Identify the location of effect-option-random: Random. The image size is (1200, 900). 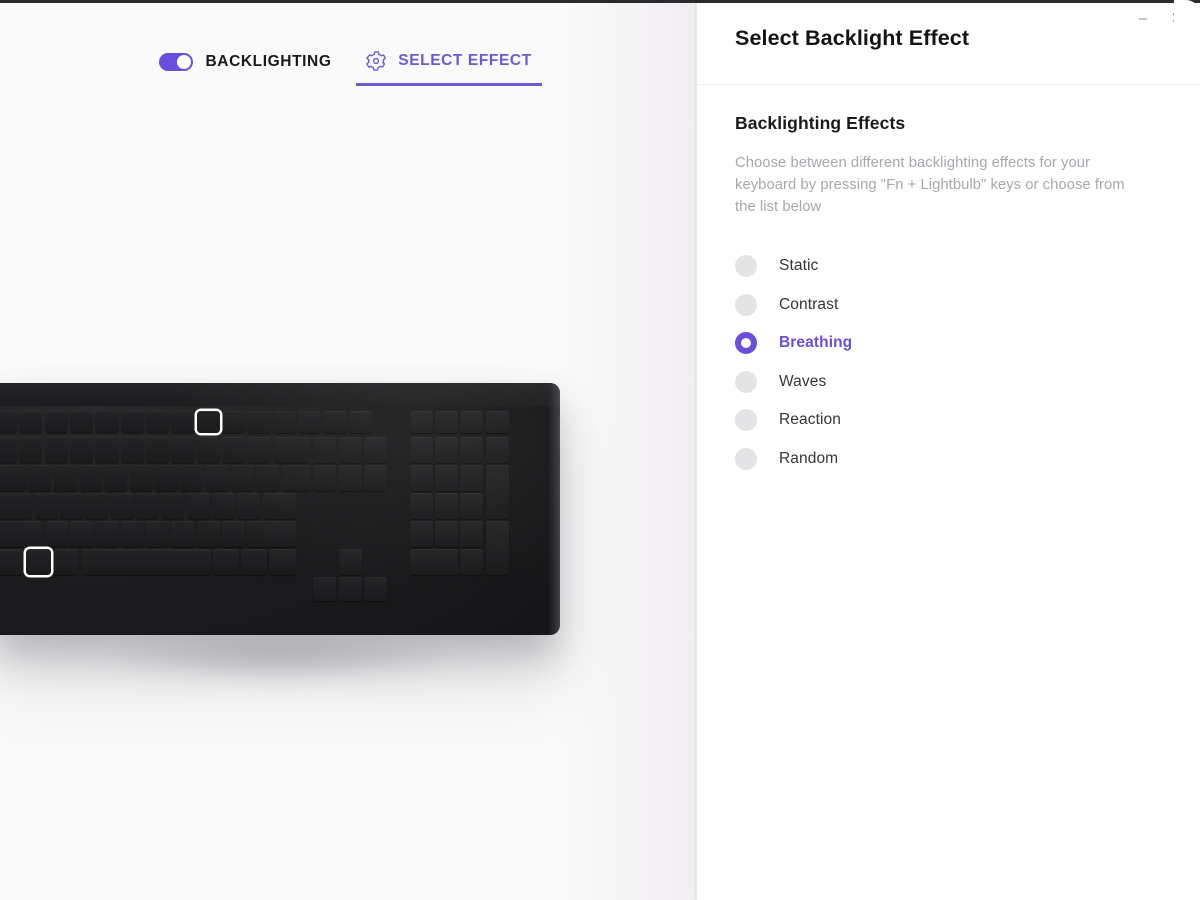
(885, 459).